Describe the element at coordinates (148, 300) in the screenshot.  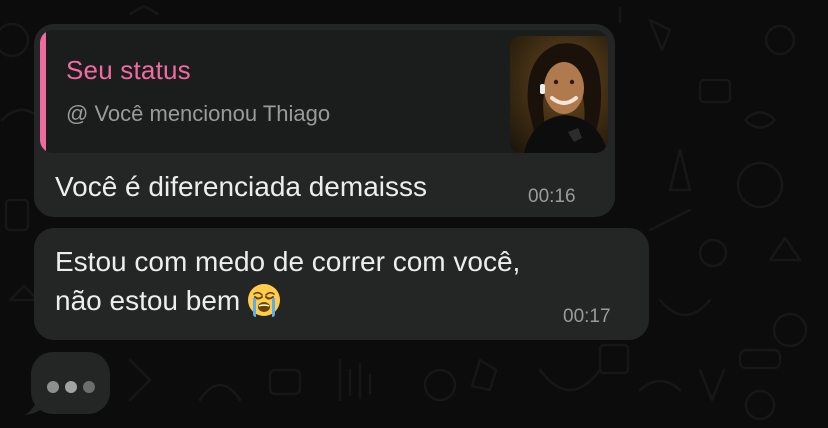
I see `message-line-2-text: não estou bem` at that location.